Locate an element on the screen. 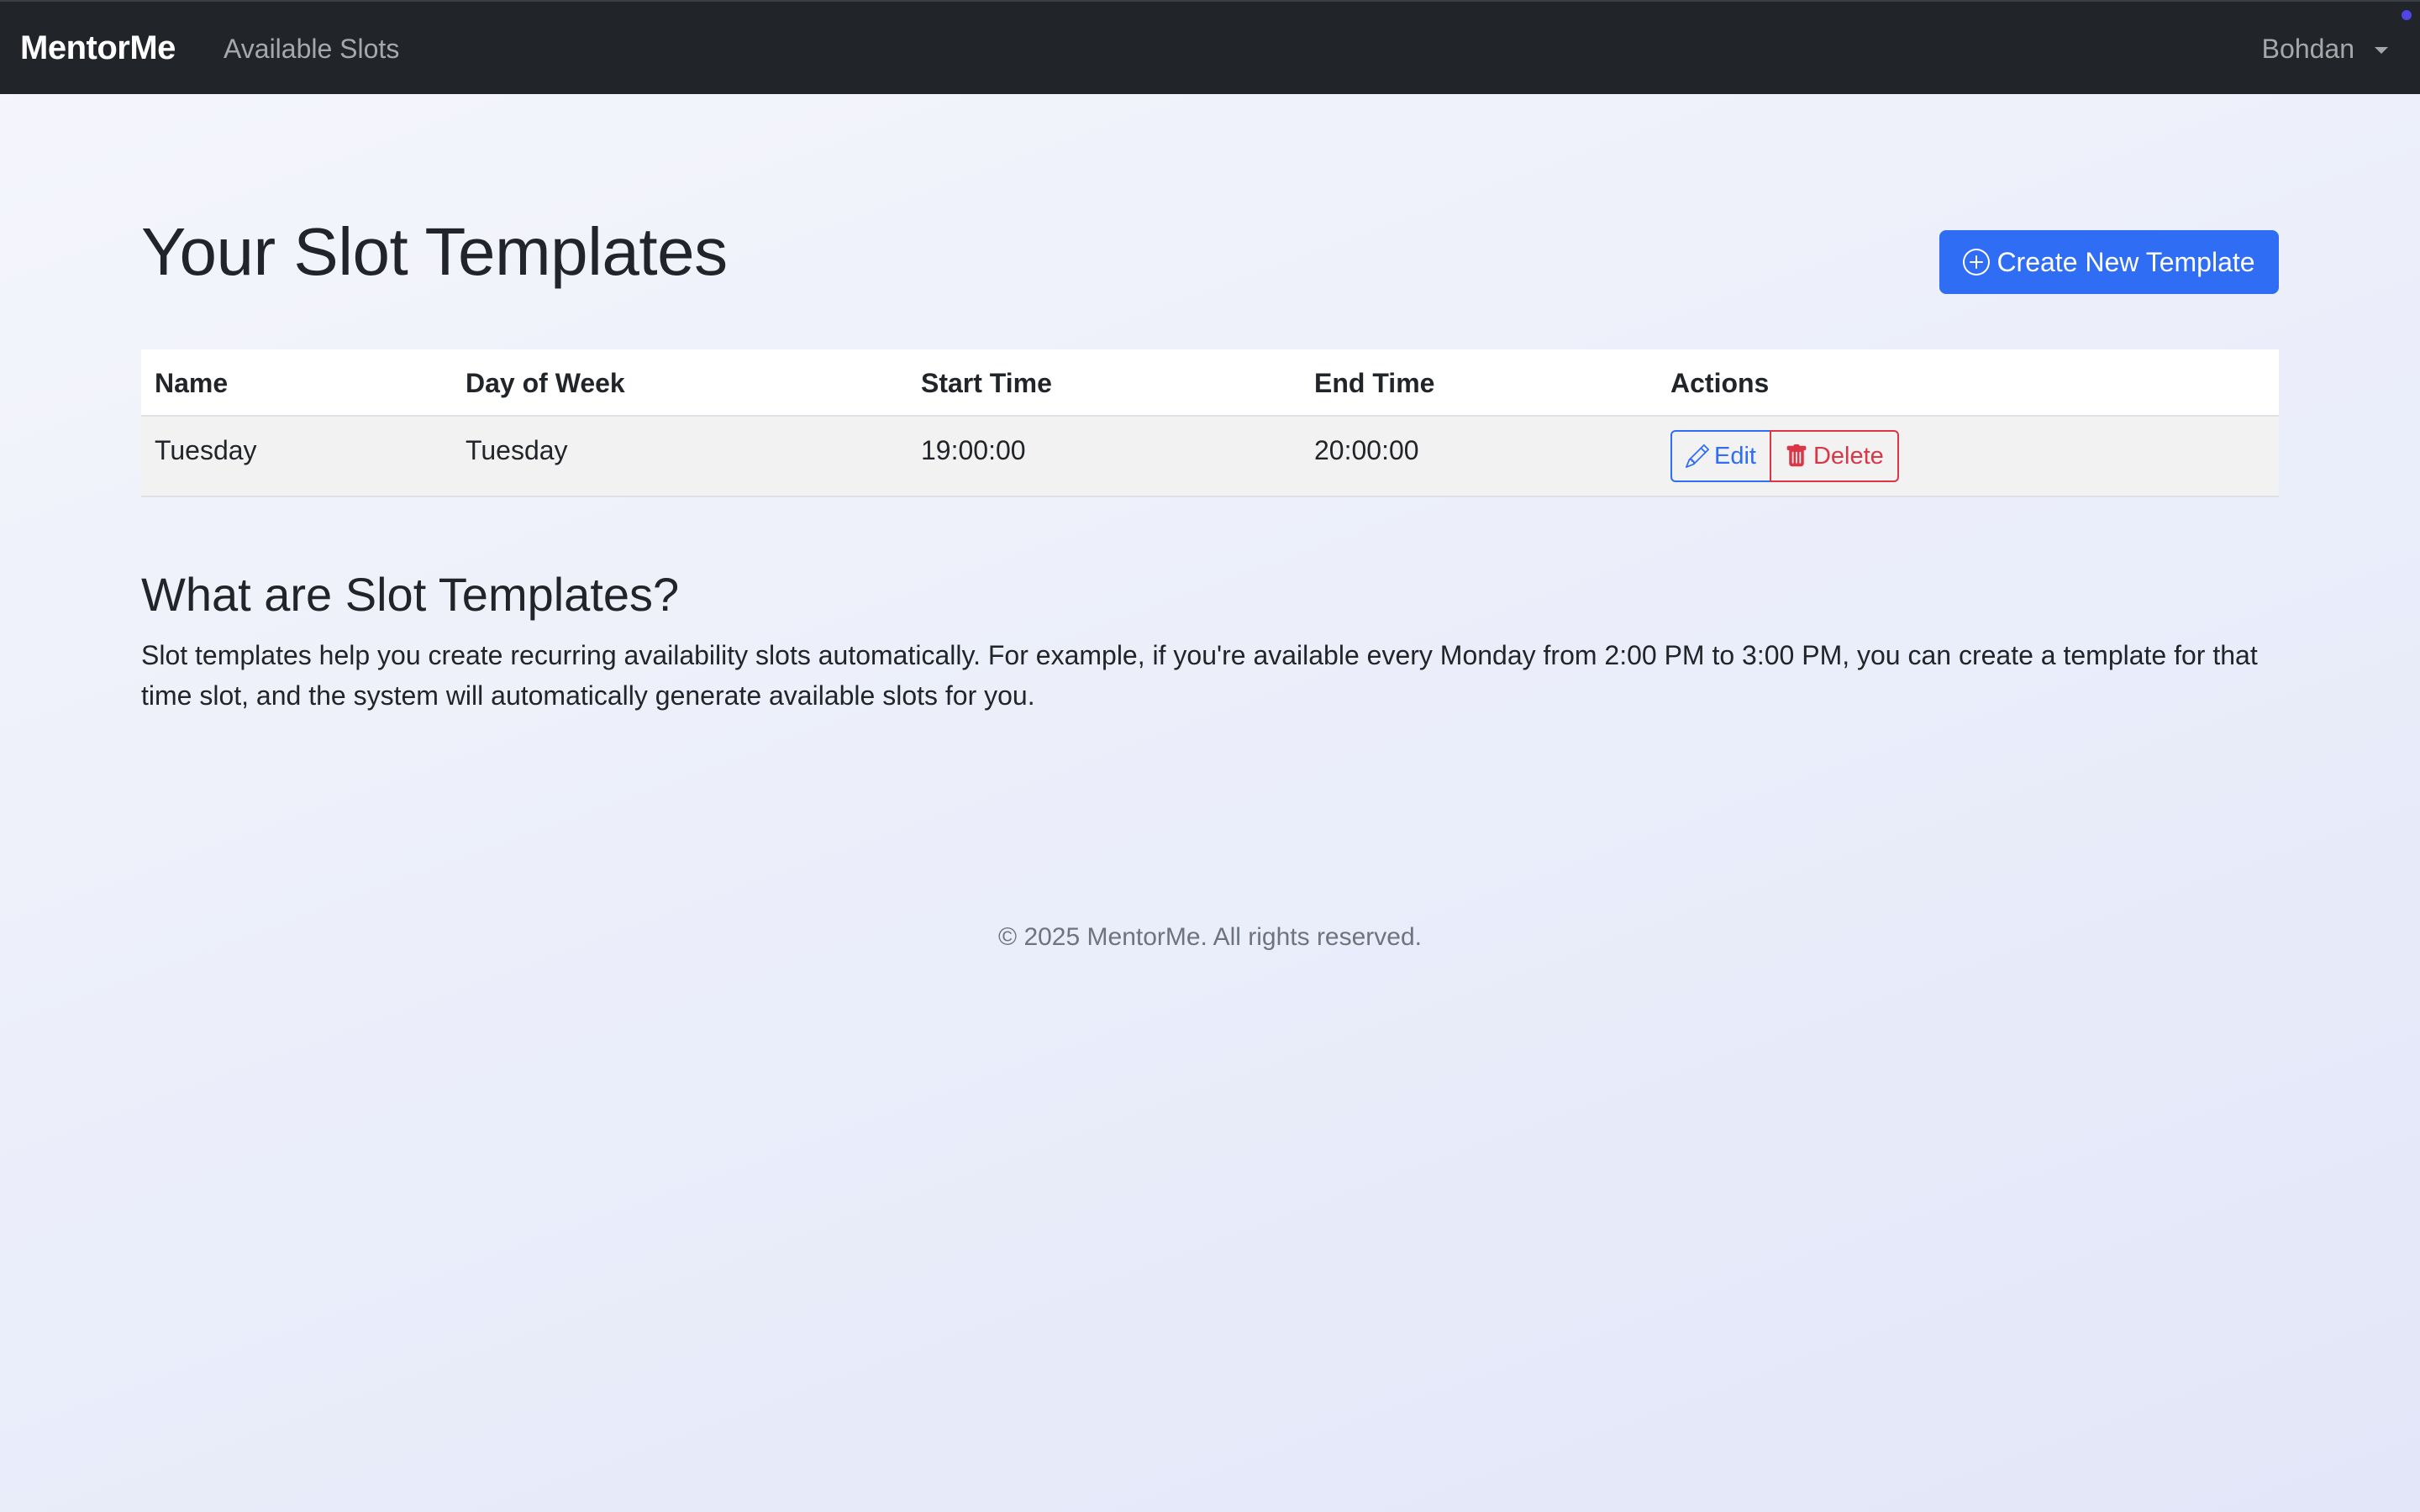 This screenshot has width=2420, height=1512. delete-button: Delete is located at coordinates (1834, 456).